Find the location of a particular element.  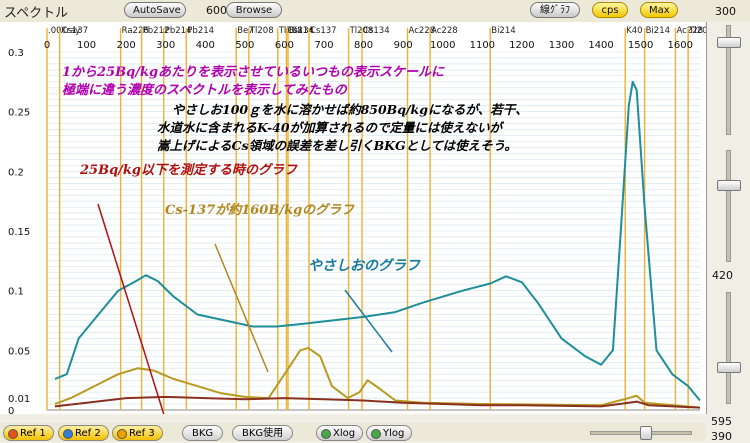

annotation-text: やさしおのグラフ is located at coordinates (364, 265).